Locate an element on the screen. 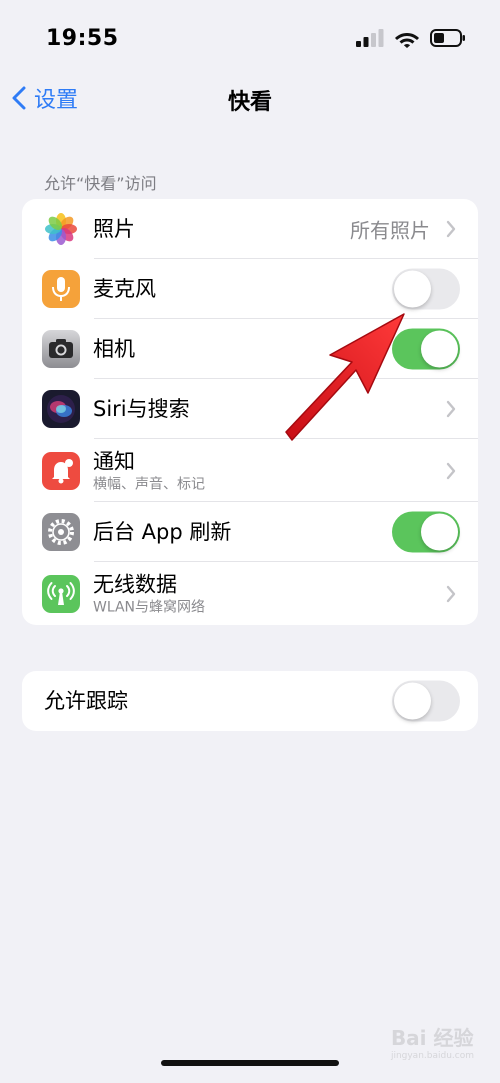  row-label: 相机 is located at coordinates (114, 349).